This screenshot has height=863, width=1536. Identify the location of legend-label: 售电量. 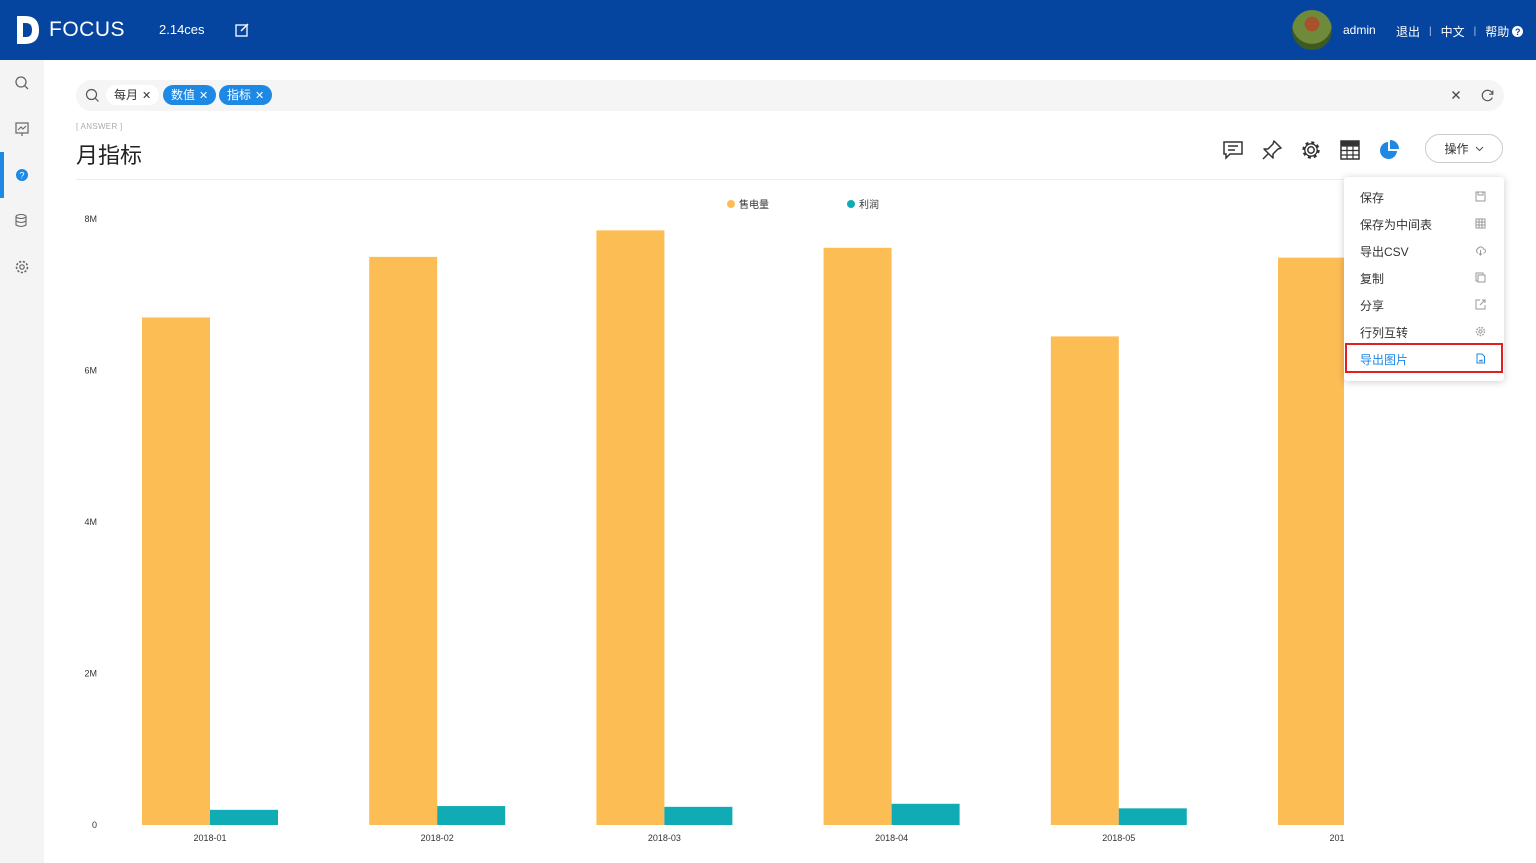
(754, 204).